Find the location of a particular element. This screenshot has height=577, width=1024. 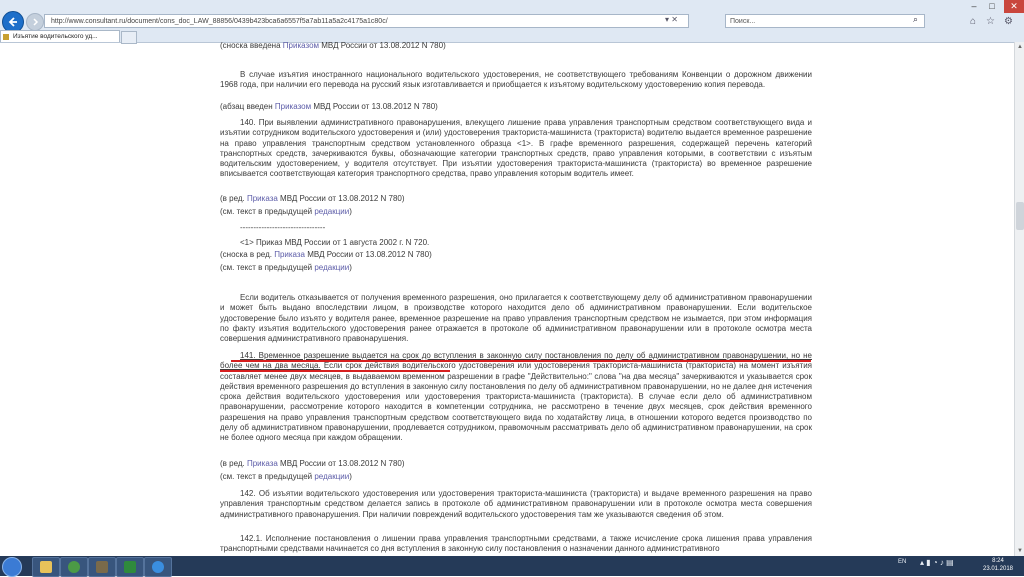

taskbar-chrome is located at coordinates (74, 567).